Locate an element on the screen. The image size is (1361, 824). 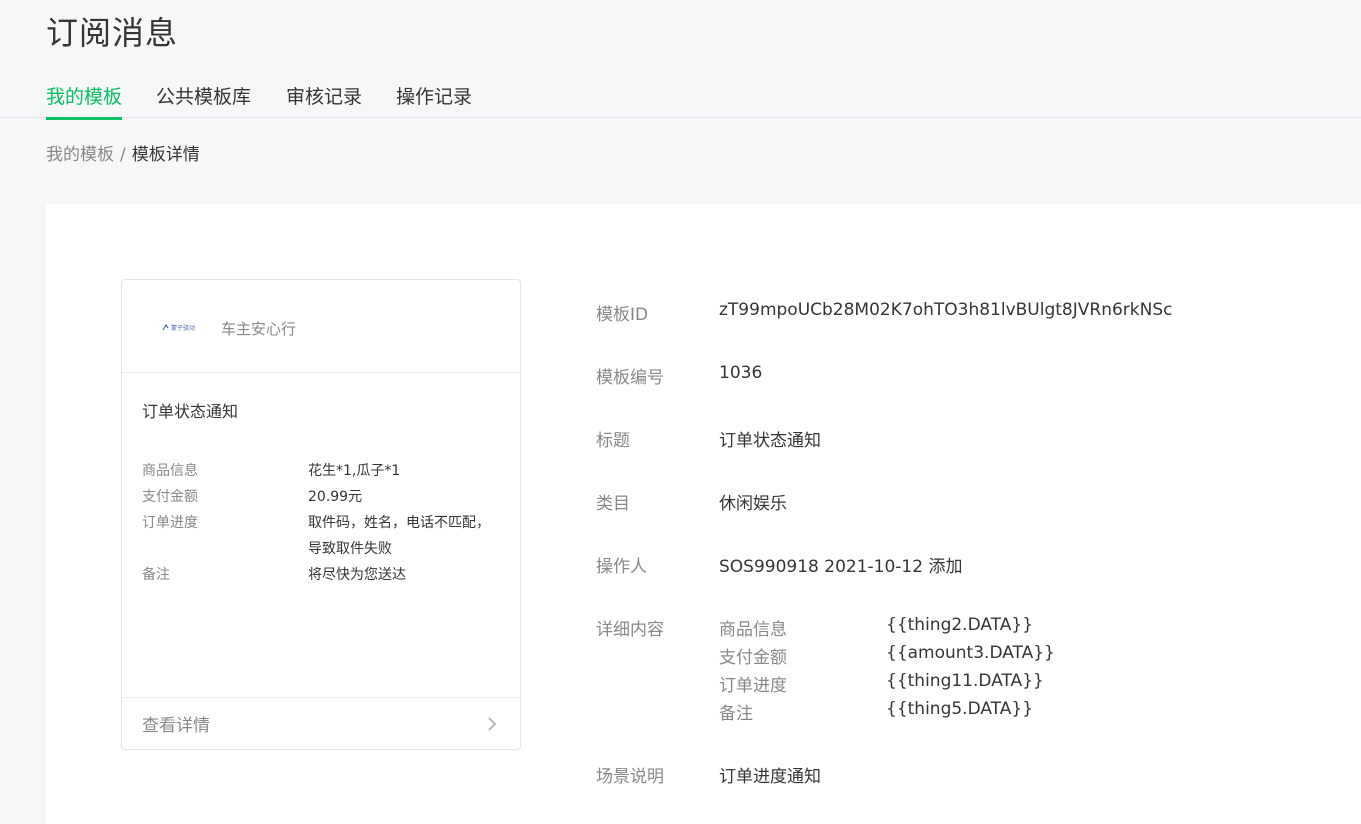
preview-field-row: 备注 将尽快为您送达 is located at coordinates (322, 575).